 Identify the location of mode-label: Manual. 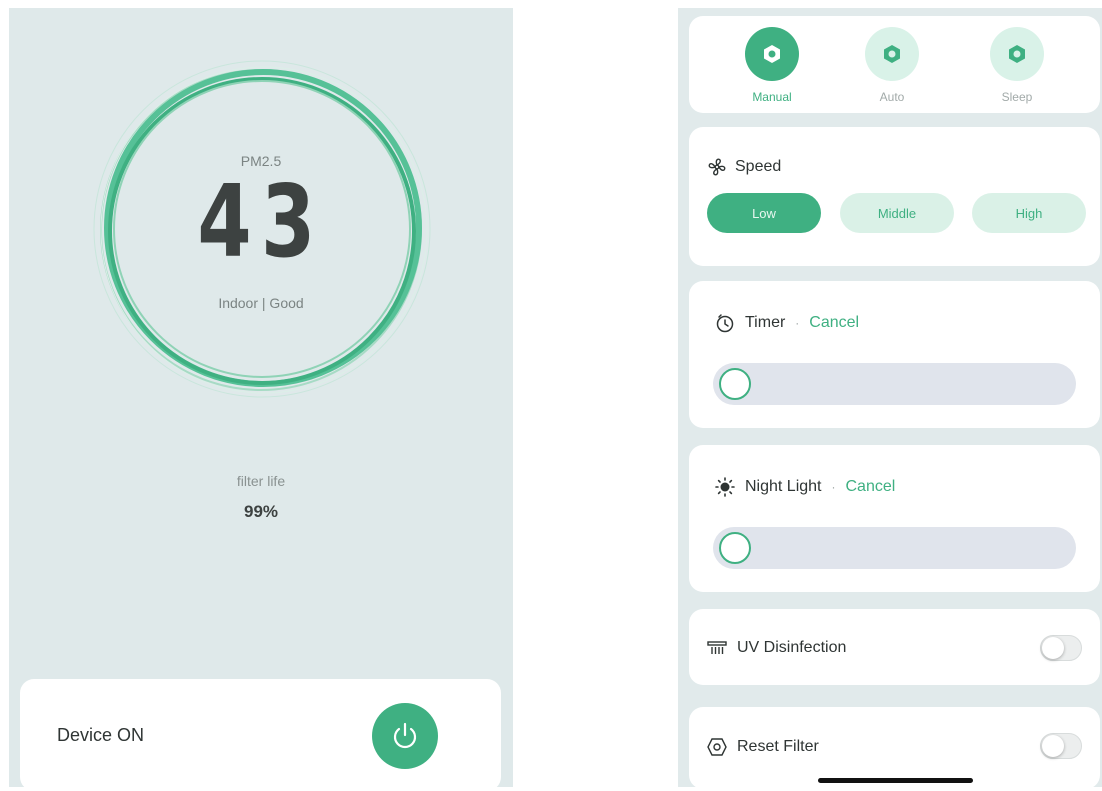
(772, 97).